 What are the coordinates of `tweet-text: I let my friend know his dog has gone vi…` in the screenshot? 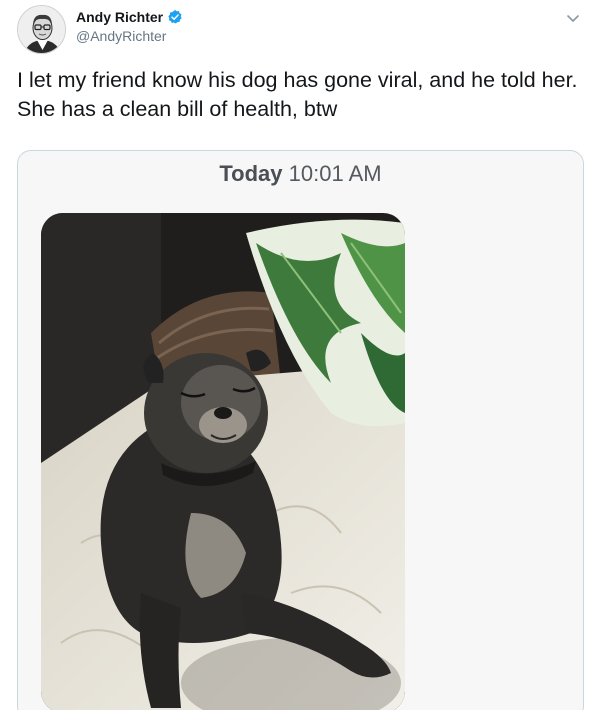 It's located at (297, 94).